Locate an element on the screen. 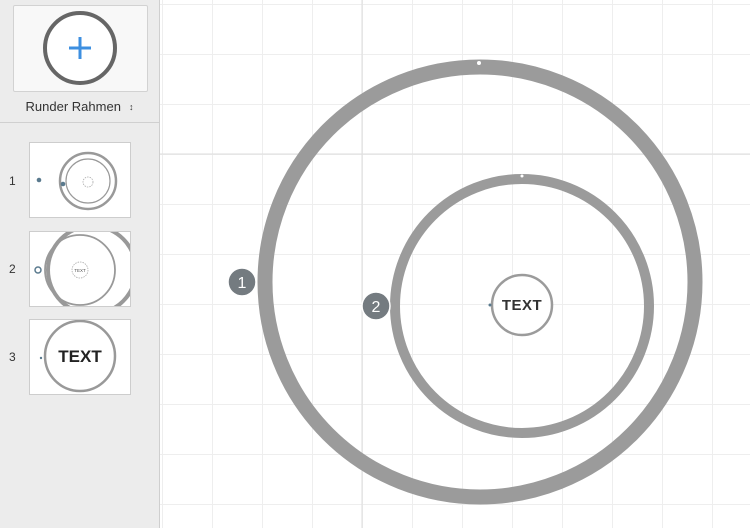  plus-circle-icon is located at coordinates (80, 48).